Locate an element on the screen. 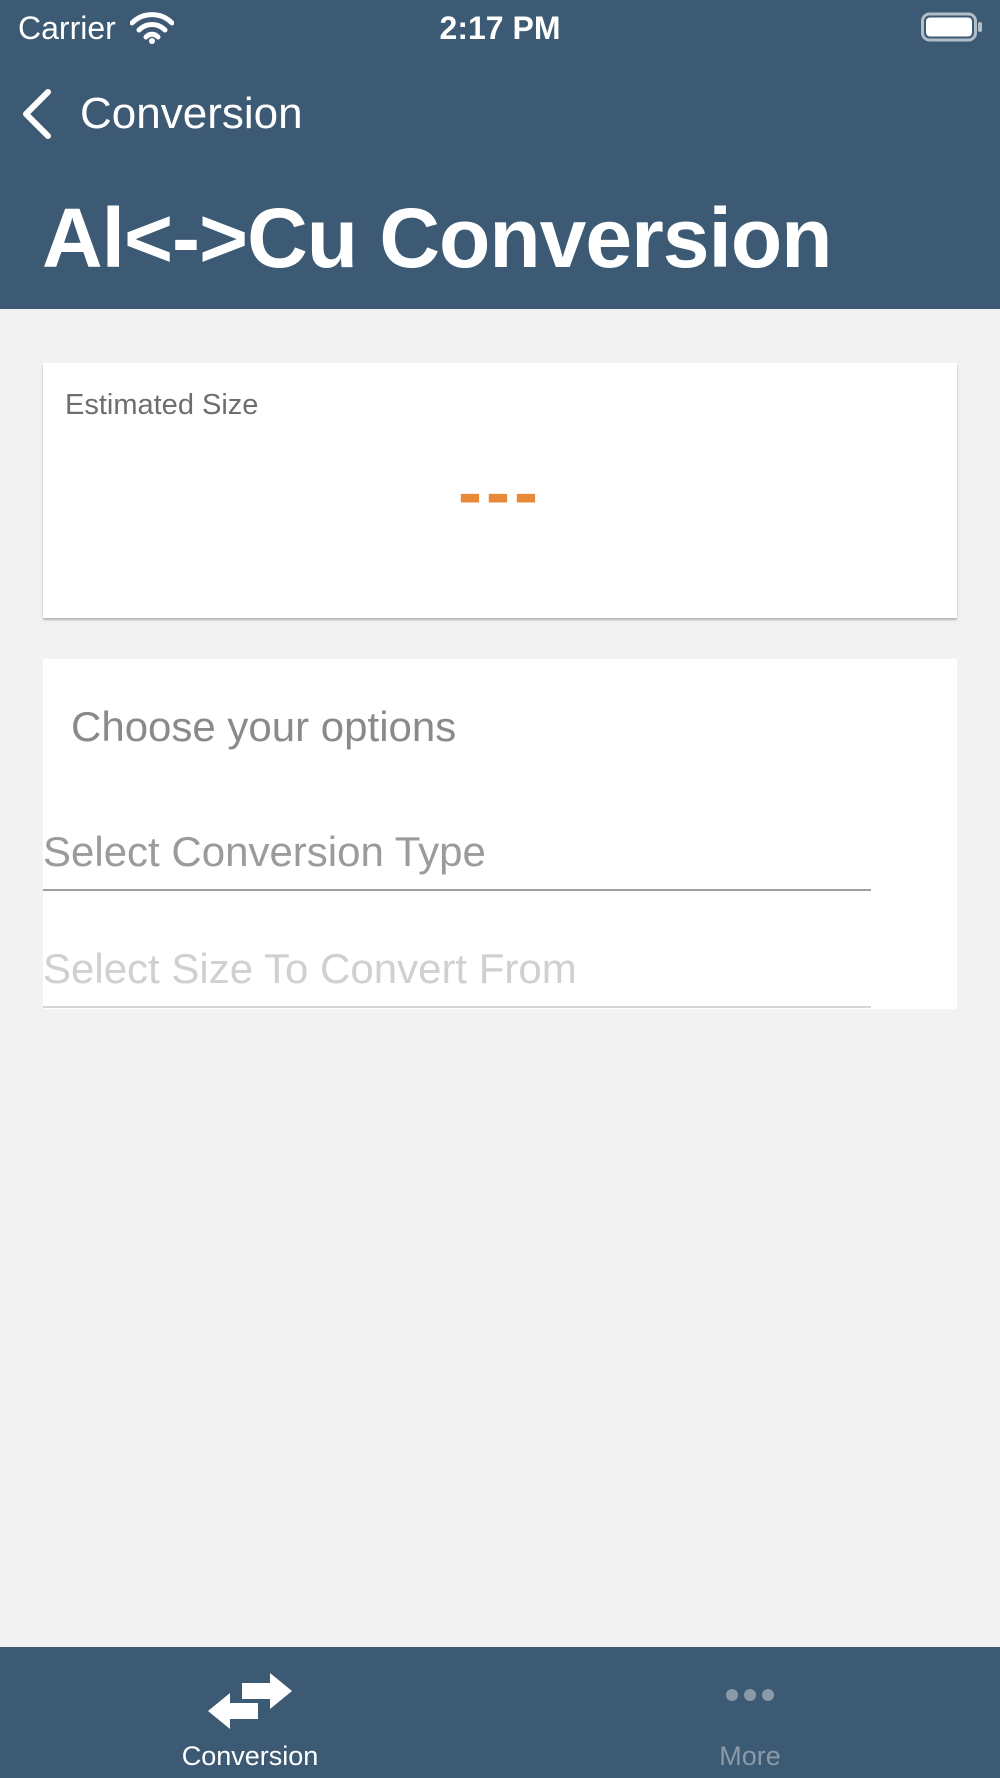  back-label: Conversion is located at coordinates (191, 113).